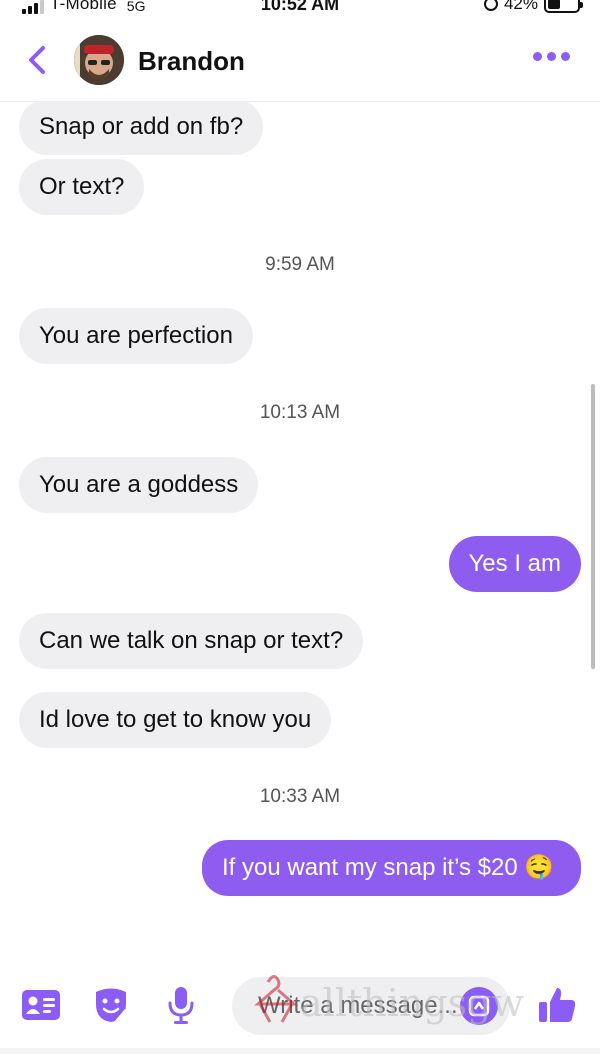 Image resolution: width=600 pixels, height=1054 pixels. What do you see at coordinates (300, 59) in the screenshot?
I see `conversation-header: Brandon` at bounding box center [300, 59].